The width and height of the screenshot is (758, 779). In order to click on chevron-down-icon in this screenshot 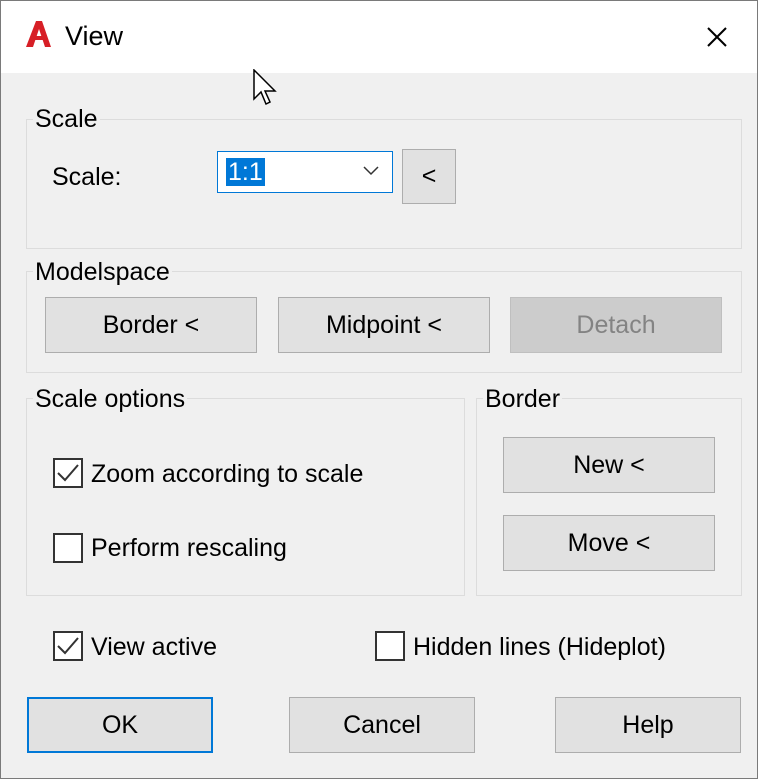, I will do `click(371, 171)`.